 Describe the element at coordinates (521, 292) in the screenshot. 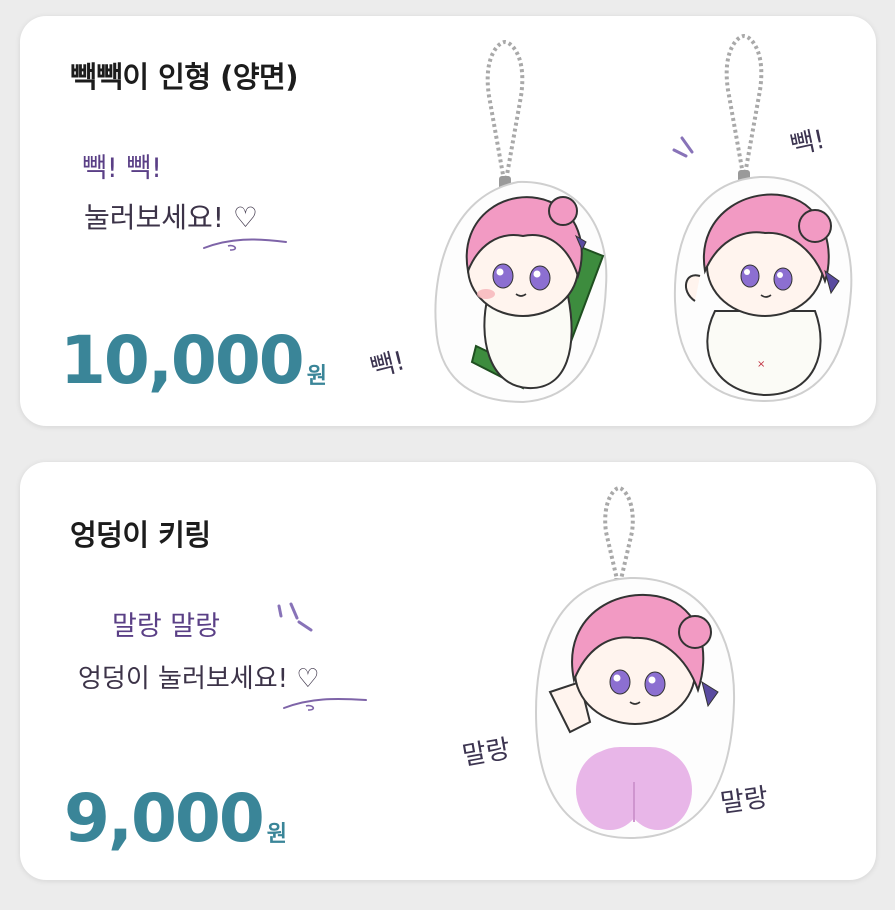

I see `doll-front-illustration` at that location.